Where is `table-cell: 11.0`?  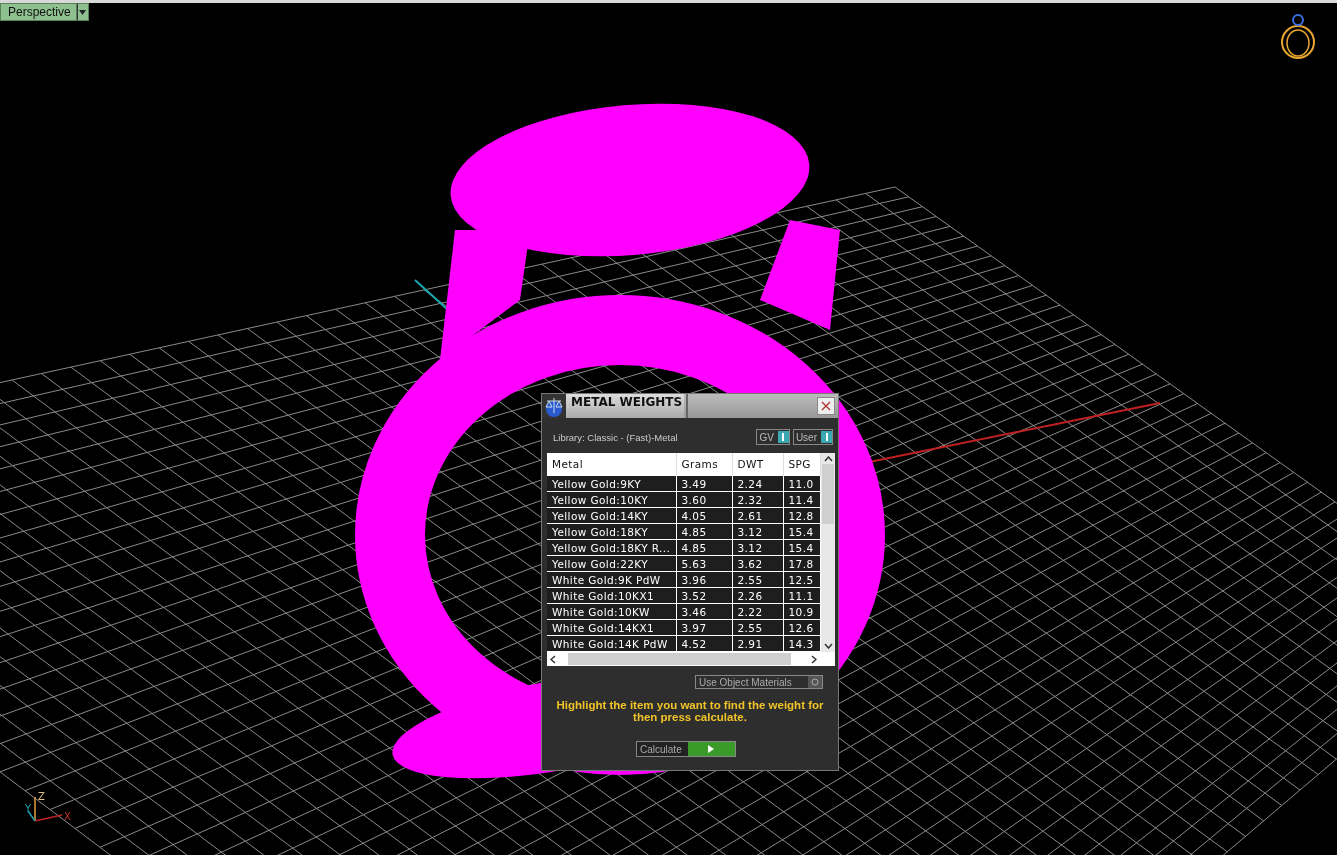 table-cell: 11.0 is located at coordinates (802, 483).